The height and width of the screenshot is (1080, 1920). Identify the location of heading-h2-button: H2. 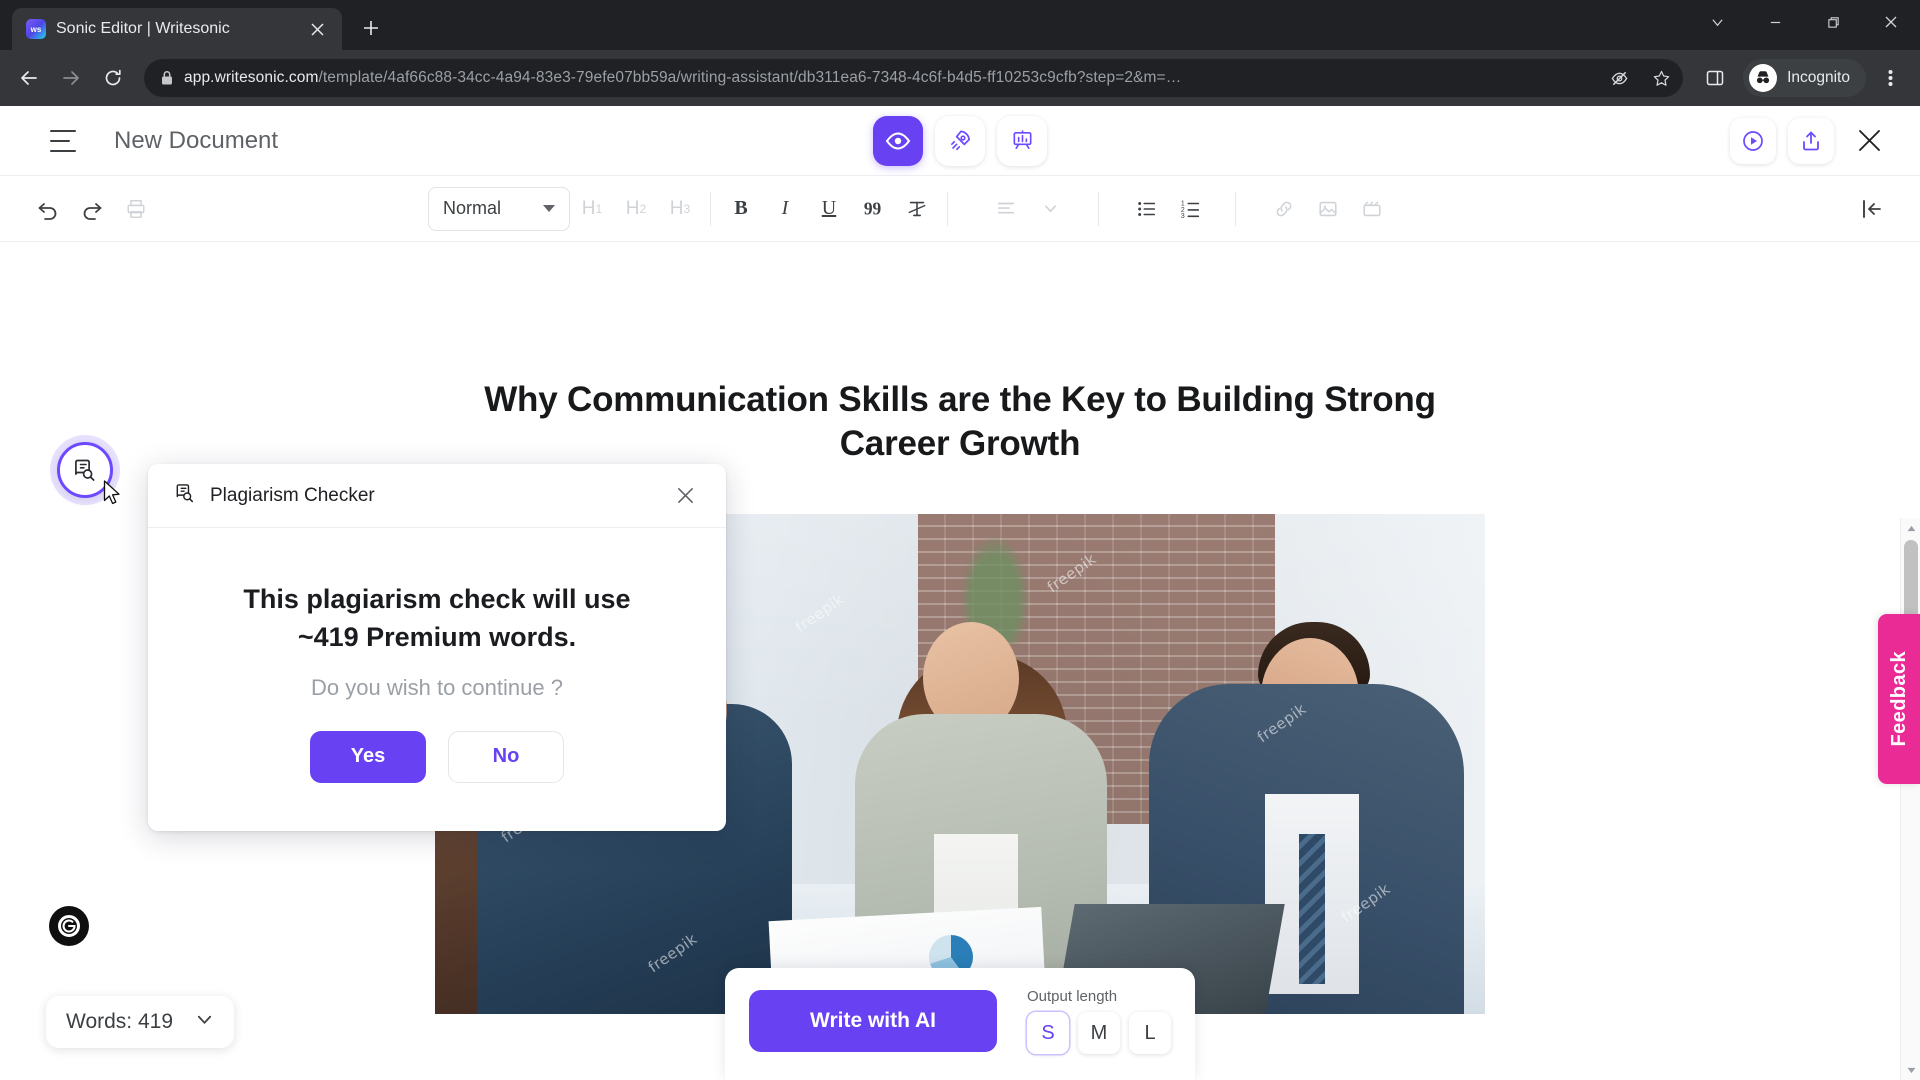
(636, 209).